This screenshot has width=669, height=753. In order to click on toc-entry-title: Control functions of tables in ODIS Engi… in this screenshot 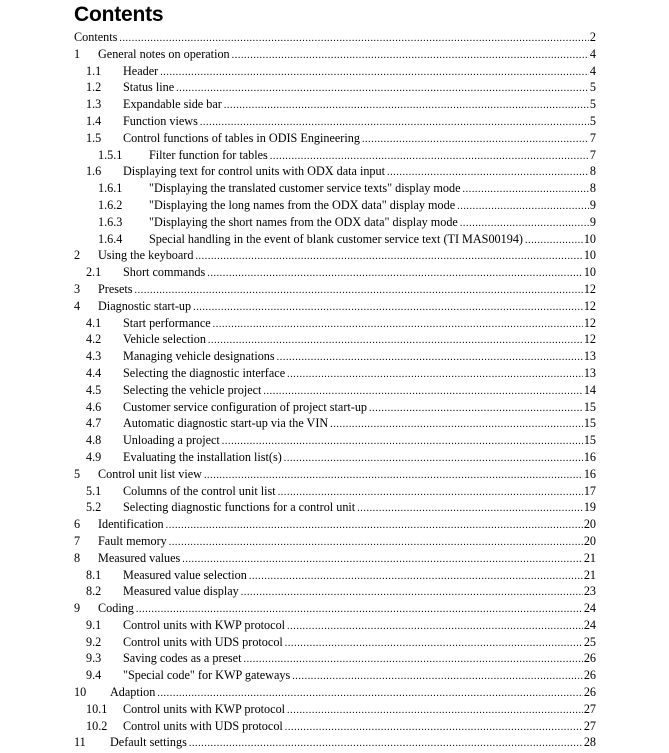, I will do `click(242, 138)`.